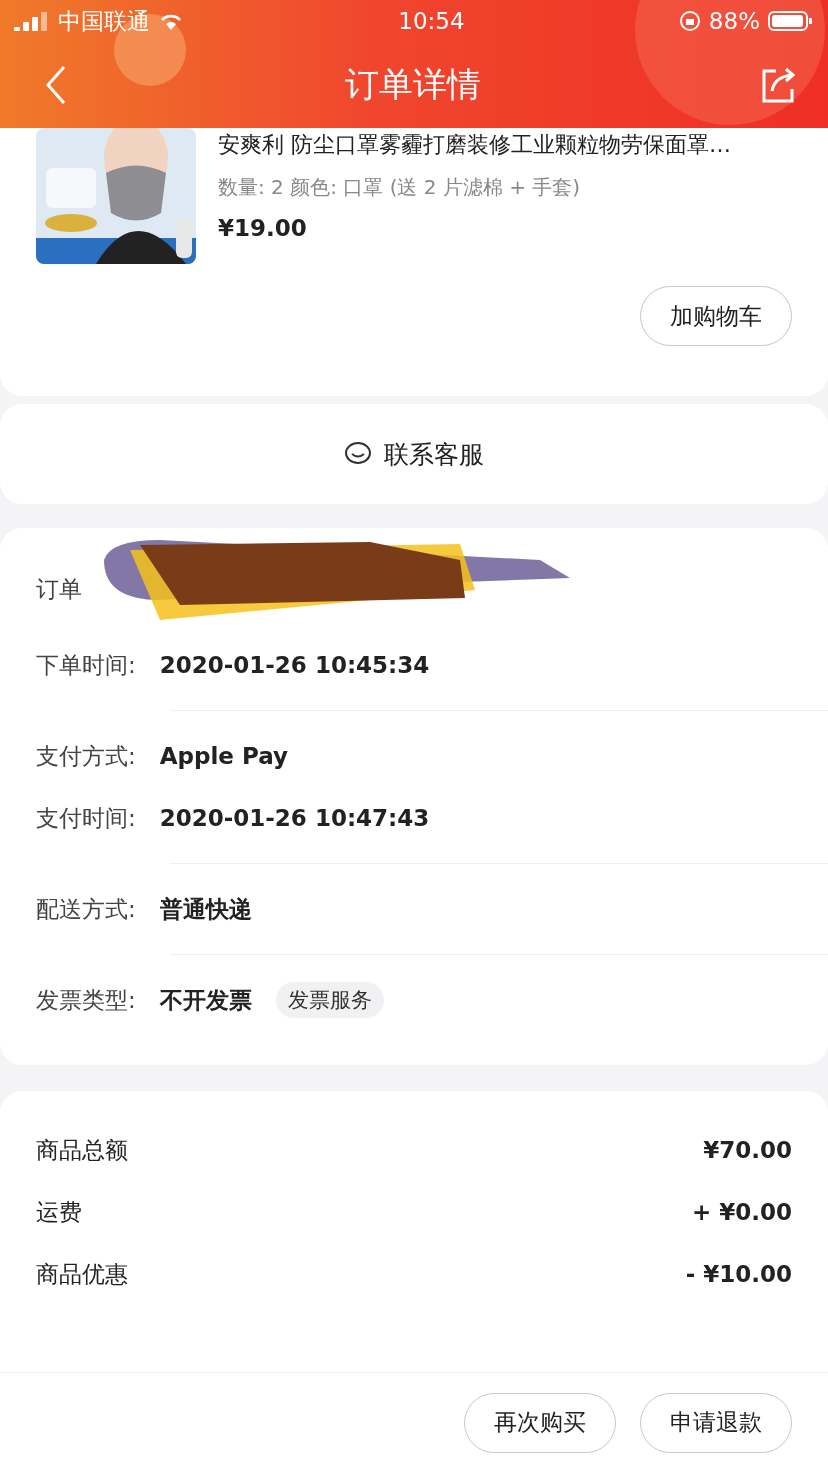 This screenshot has width=828, height=1472. Describe the element at coordinates (86, 909) in the screenshot. I see `field-label: 配送方式:` at that location.